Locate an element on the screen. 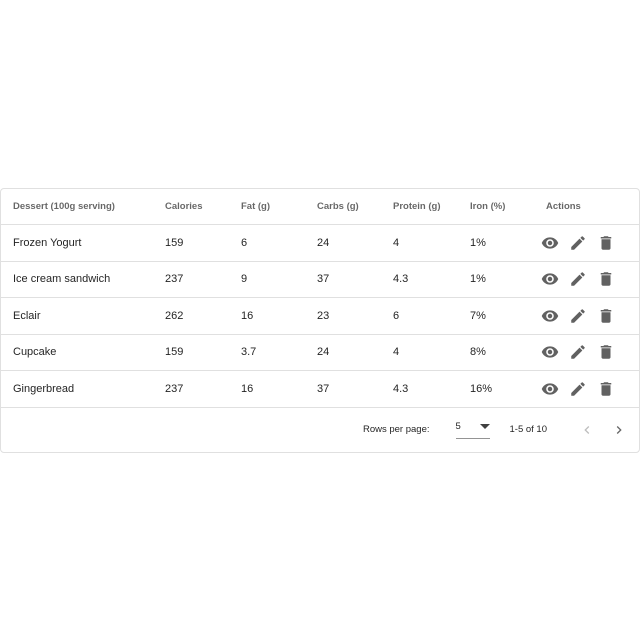  column-header-actions: Actions is located at coordinates (586, 207).